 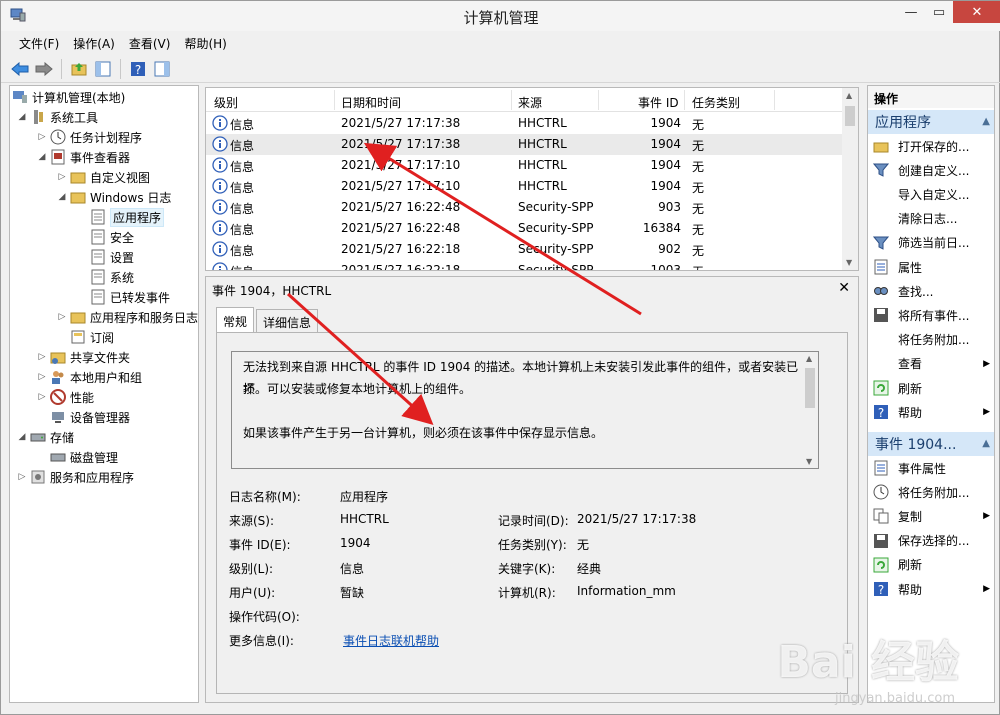 I want to click on menu-view: 查看(V), so click(x=151, y=43).